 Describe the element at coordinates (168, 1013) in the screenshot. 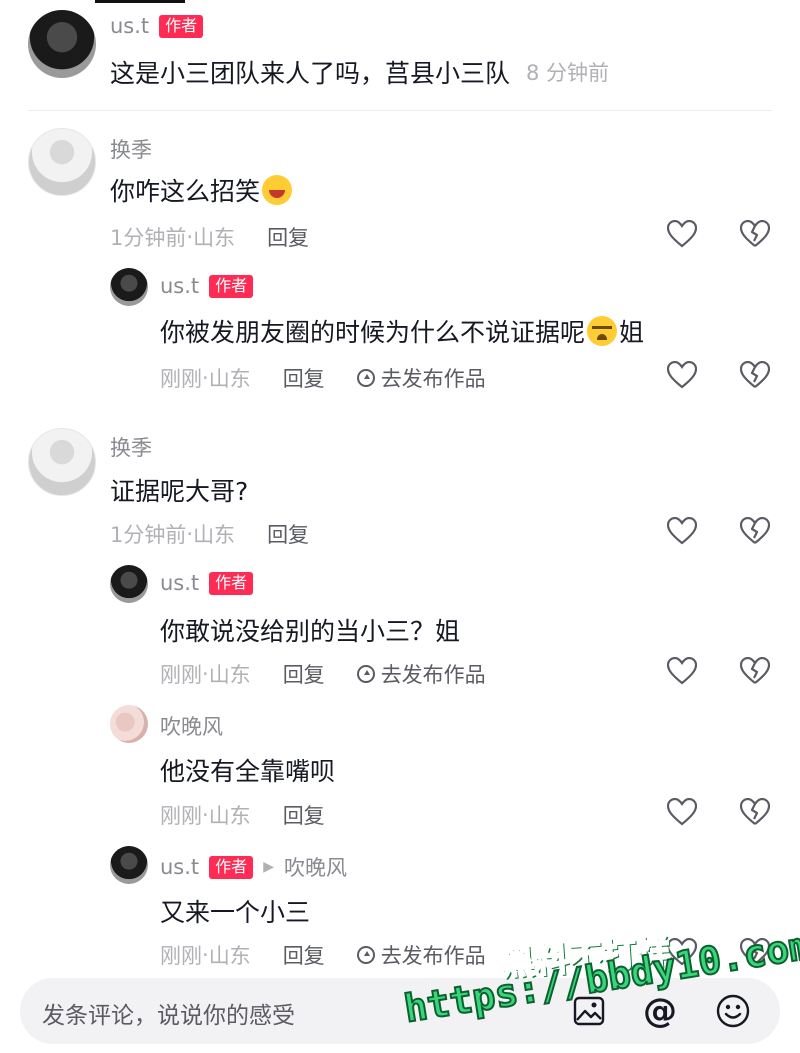

I see `comment-input: 发条评论，说说你的感受` at that location.